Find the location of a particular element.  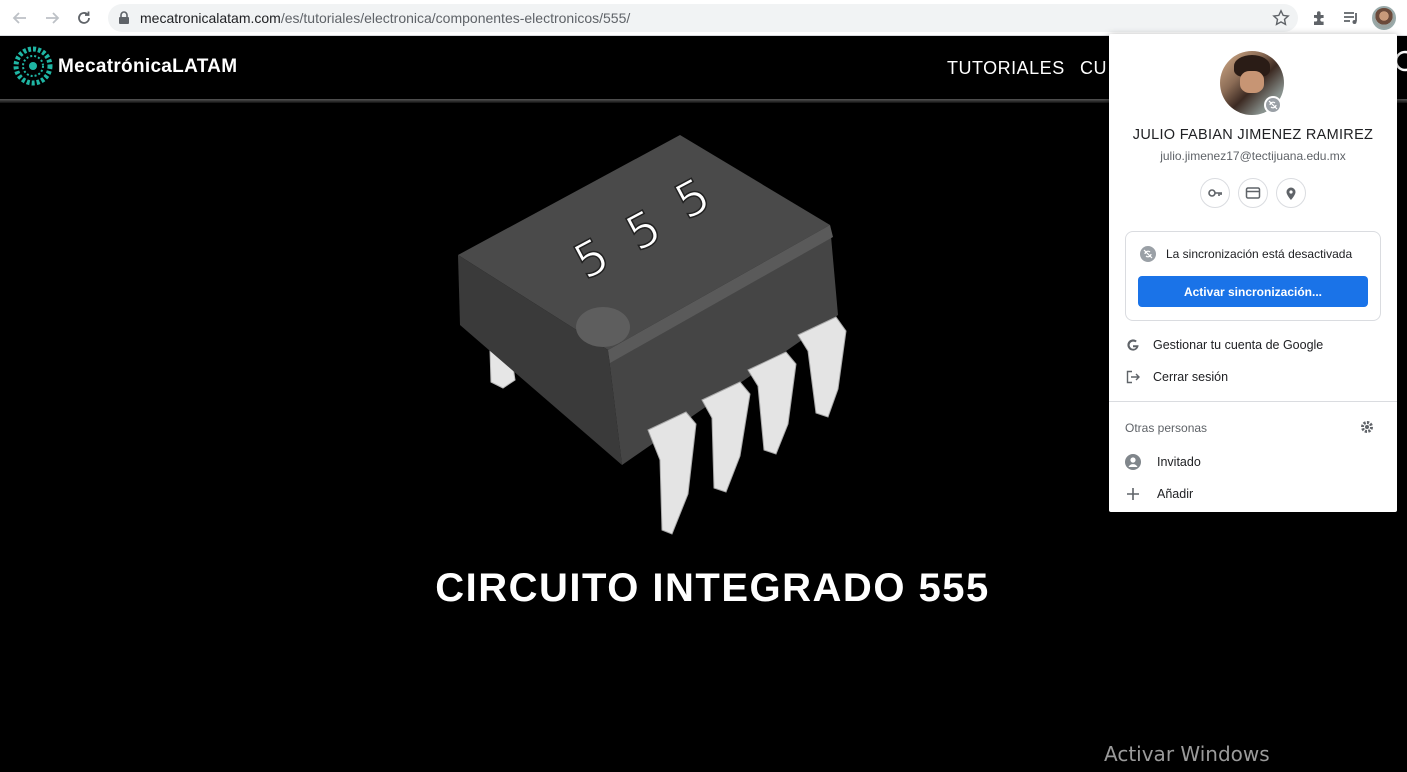

passwords-button is located at coordinates (1215, 193).